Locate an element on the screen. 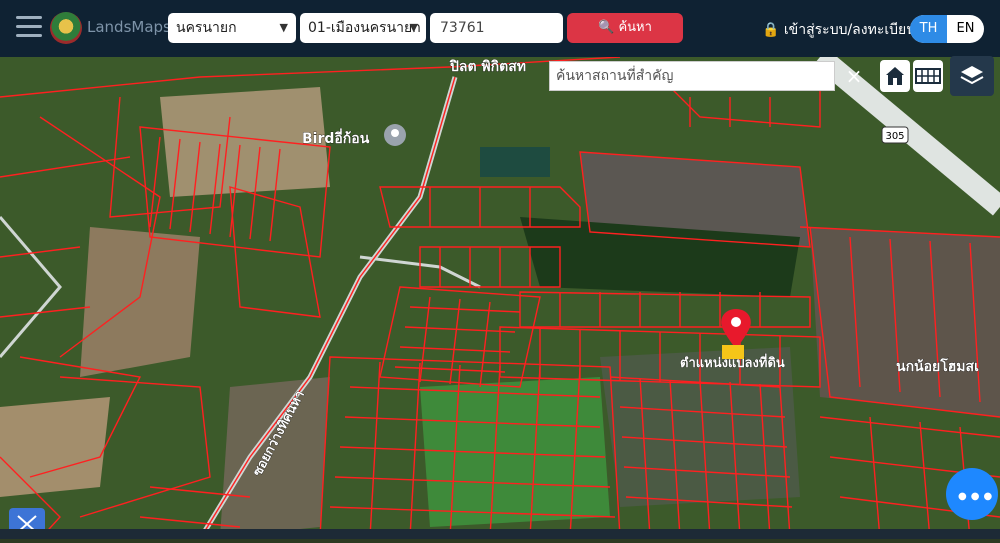 This screenshot has width=1000, height=543. district-select: 01-เมืองนครนายก ▼ is located at coordinates (363, 28).